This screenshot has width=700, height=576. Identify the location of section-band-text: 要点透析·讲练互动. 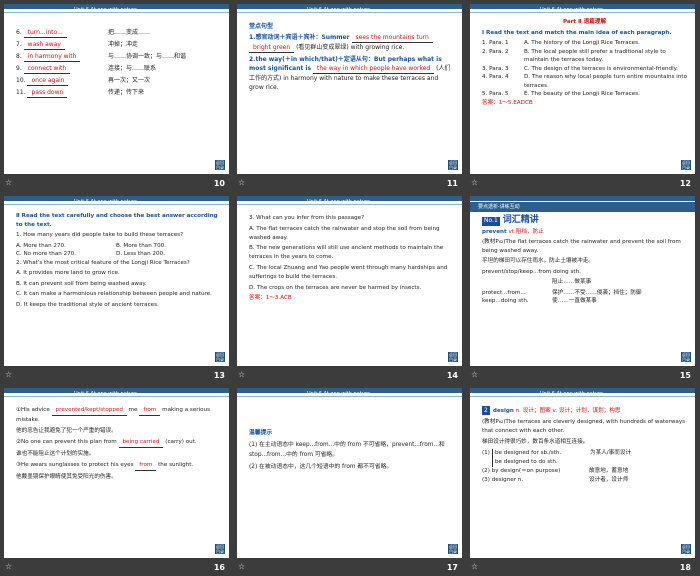
(499, 207).